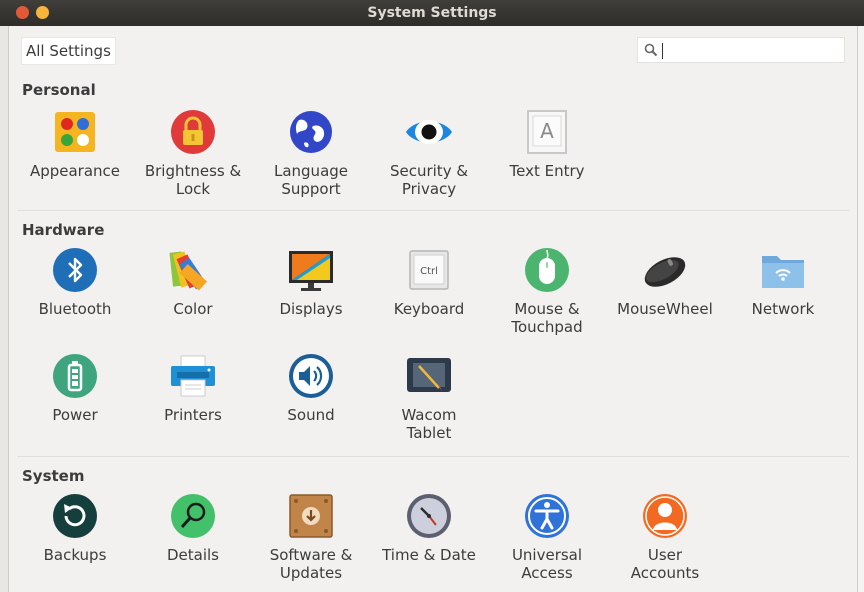 The width and height of the screenshot is (864, 592). Describe the element at coordinates (665, 564) in the screenshot. I see `settings-item-label: User Accounts` at that location.